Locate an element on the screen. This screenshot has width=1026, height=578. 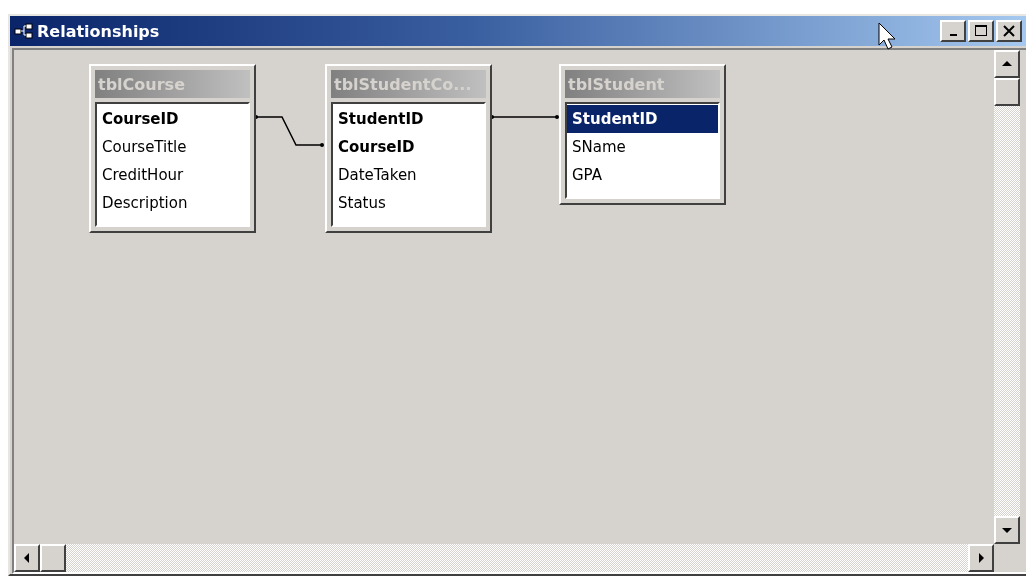
vertical-scrollbar is located at coordinates (1007, 311).